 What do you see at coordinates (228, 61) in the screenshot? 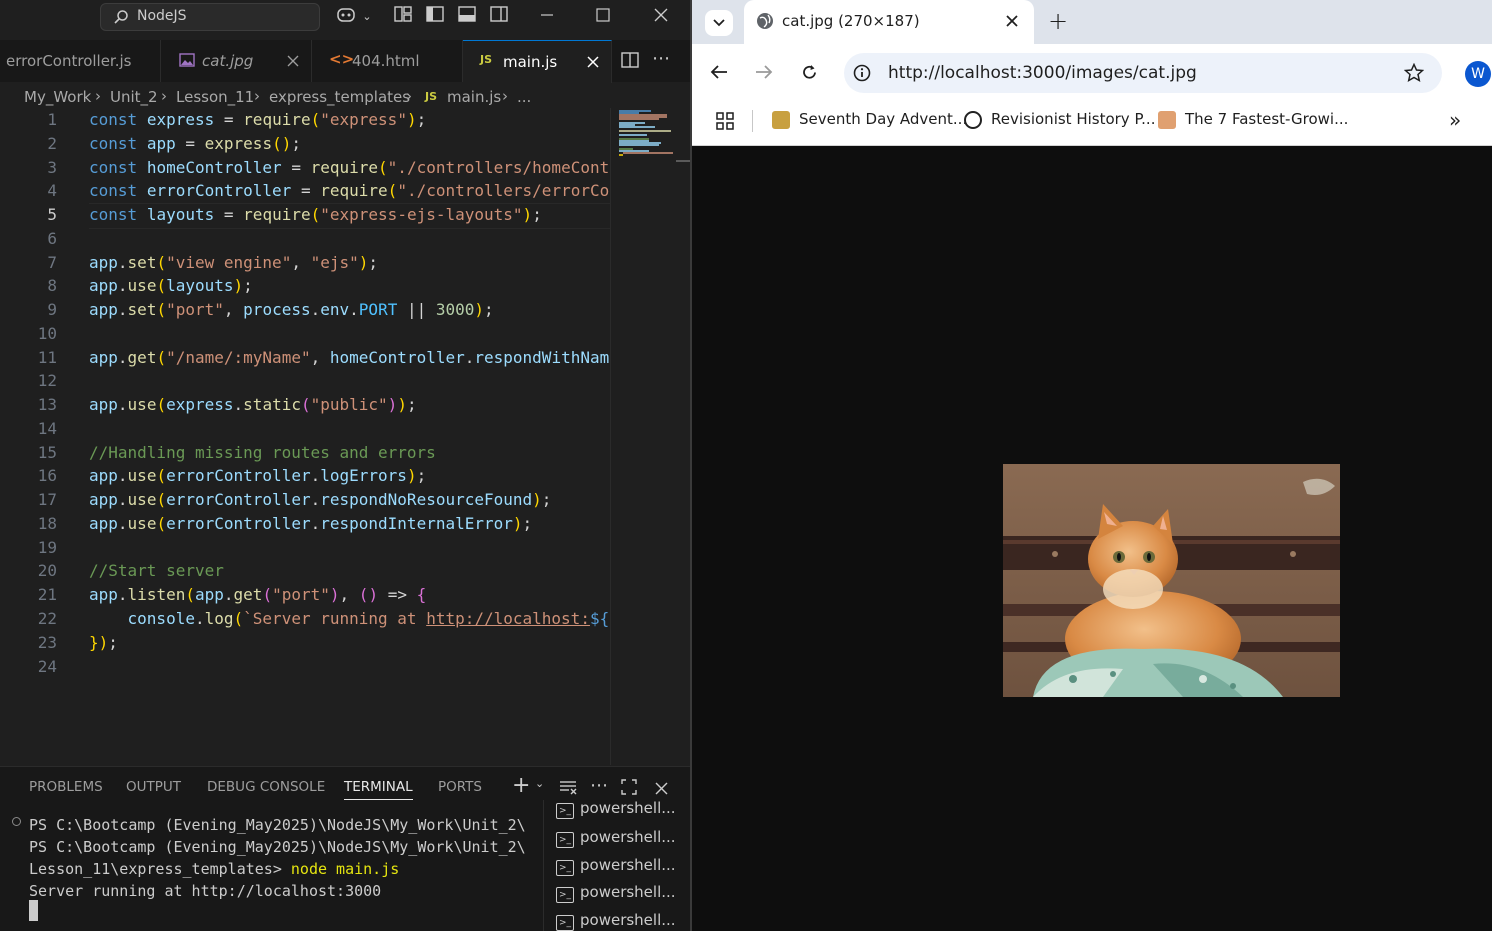
I see `tab-label: cat.jpg` at bounding box center [228, 61].